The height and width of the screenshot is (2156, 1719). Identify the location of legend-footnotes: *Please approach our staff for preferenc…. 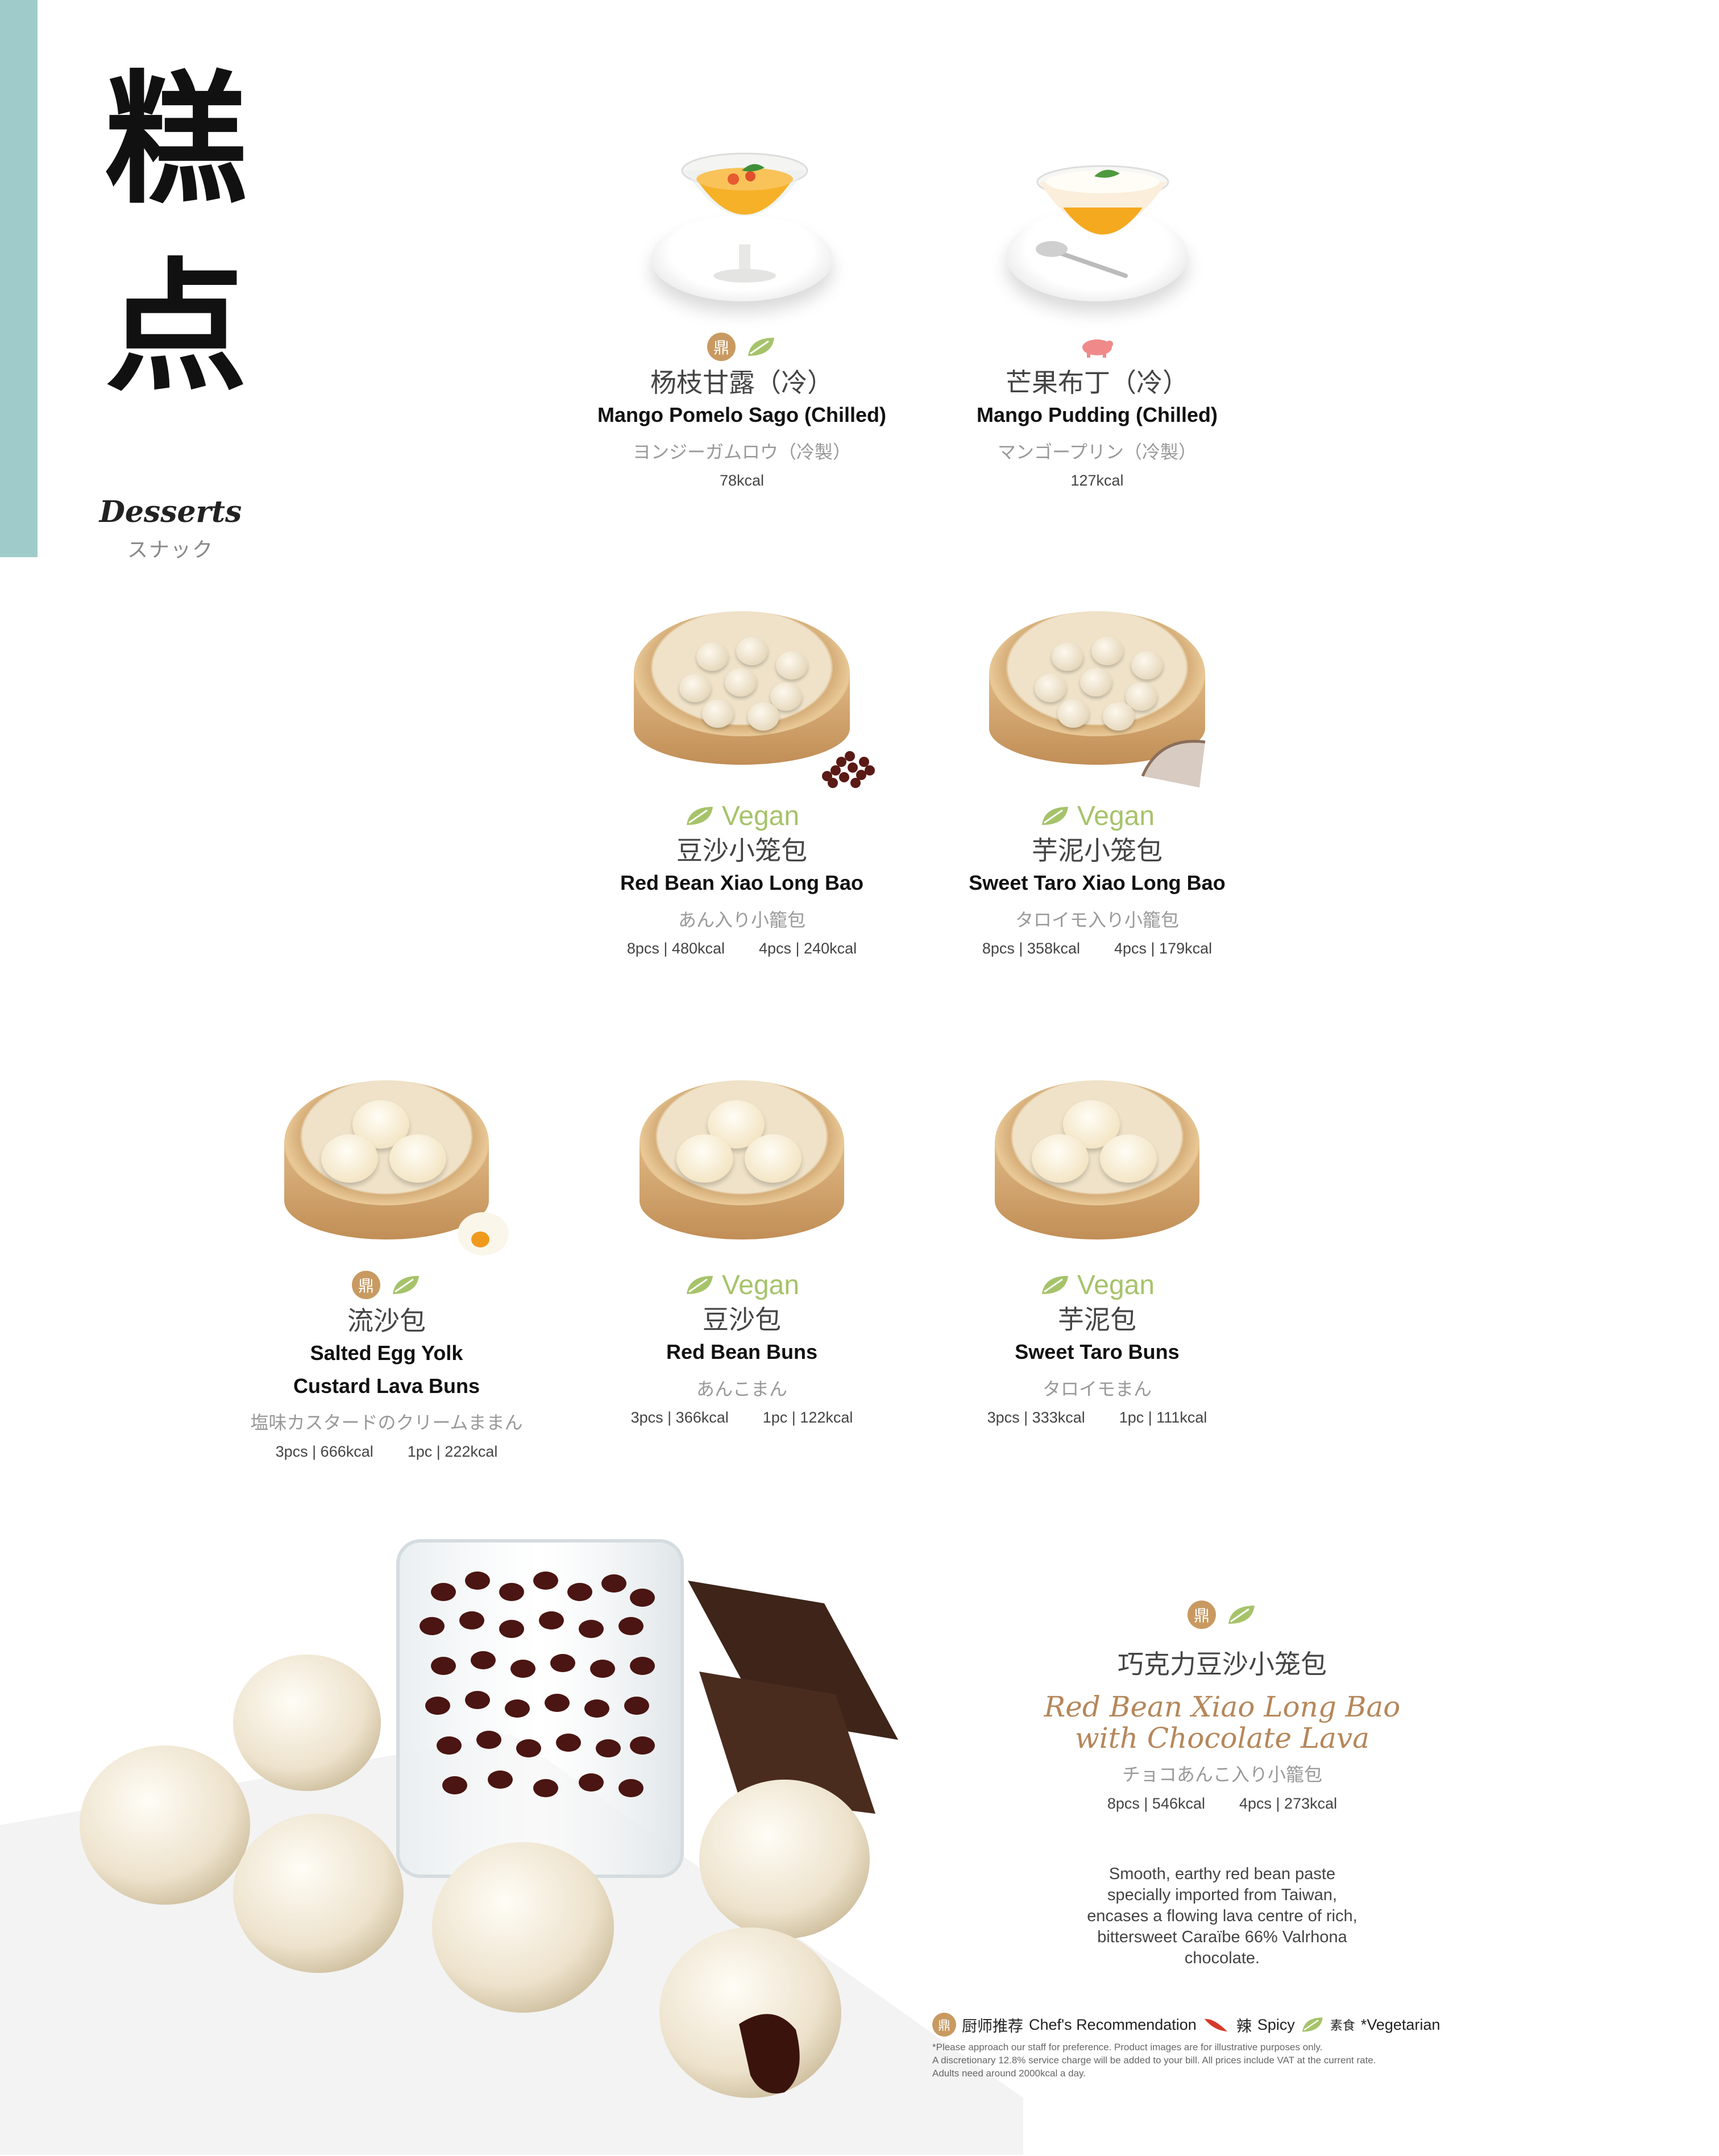
(1154, 2060).